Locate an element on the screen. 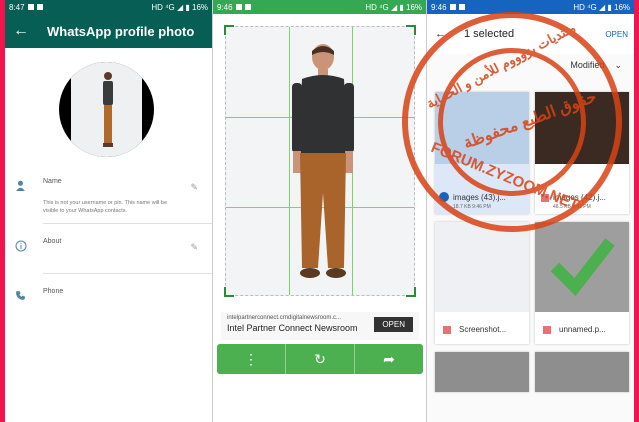 Image resolution: width=639 pixels, height=422 pixels. crop-toolbar: ⋮ ↻ ➦ is located at coordinates (320, 359).